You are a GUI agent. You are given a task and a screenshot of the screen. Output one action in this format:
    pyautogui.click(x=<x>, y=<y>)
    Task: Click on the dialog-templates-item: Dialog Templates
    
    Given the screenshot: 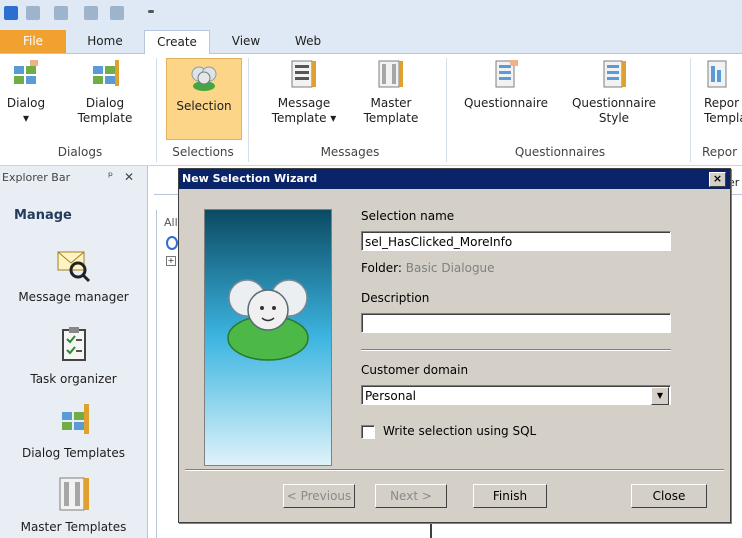 What is the action you would take?
    pyautogui.click(x=73, y=430)
    